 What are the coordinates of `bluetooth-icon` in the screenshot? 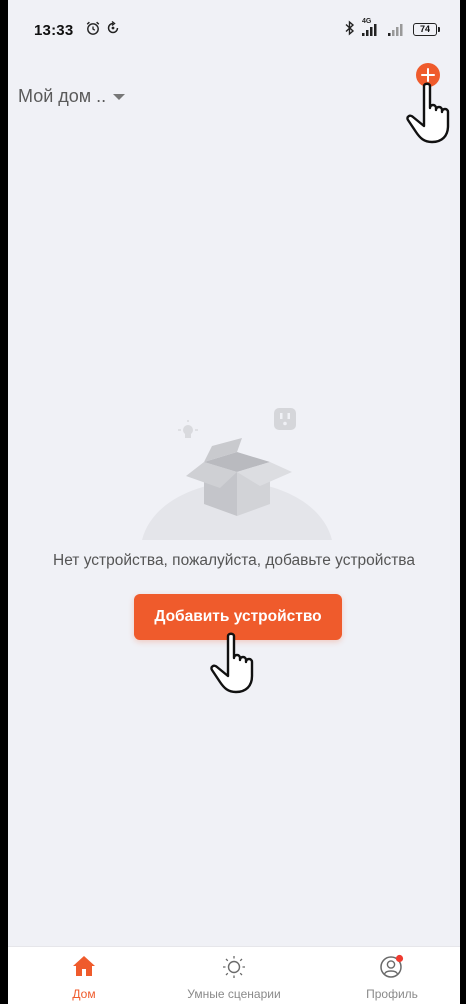 It's located at (350, 28).